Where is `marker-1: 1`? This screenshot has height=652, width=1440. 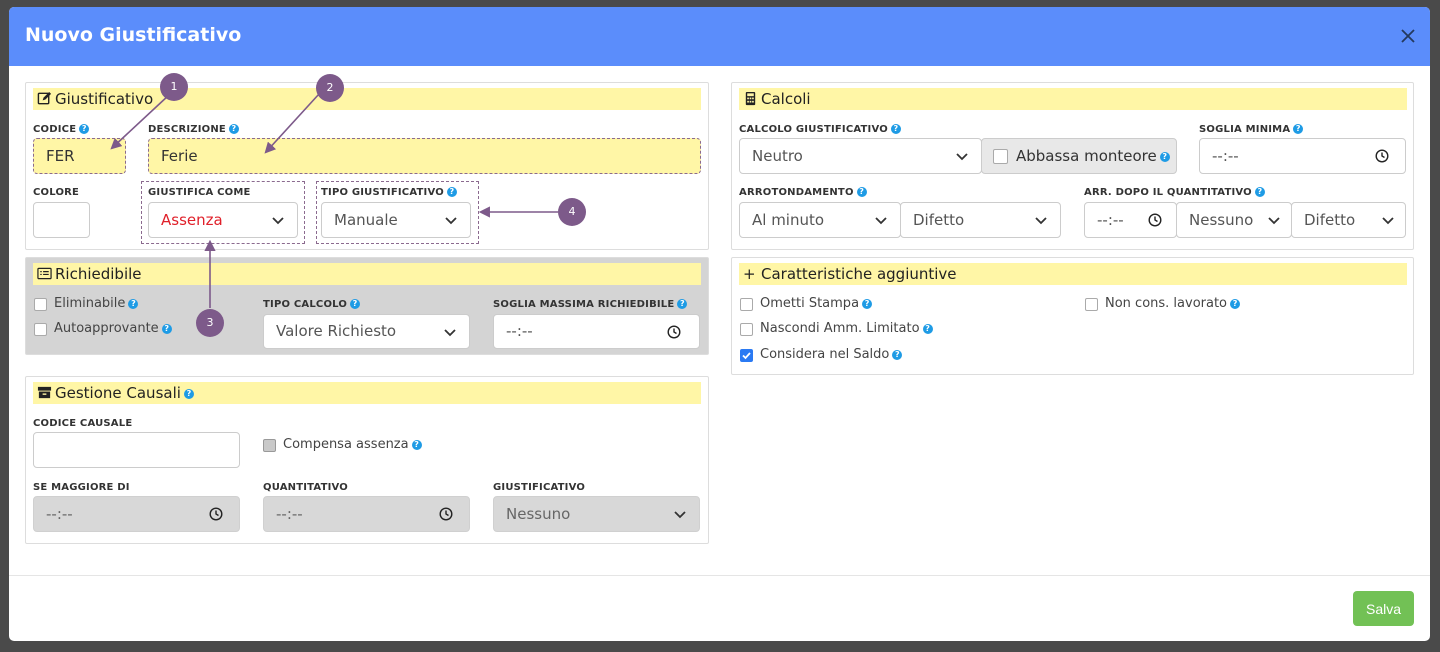
marker-1: 1 is located at coordinates (174, 87).